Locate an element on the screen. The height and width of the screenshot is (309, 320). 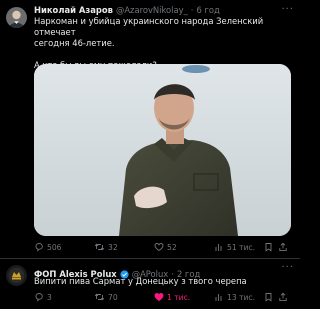
reply-button: 506 is located at coordinates (64, 247).